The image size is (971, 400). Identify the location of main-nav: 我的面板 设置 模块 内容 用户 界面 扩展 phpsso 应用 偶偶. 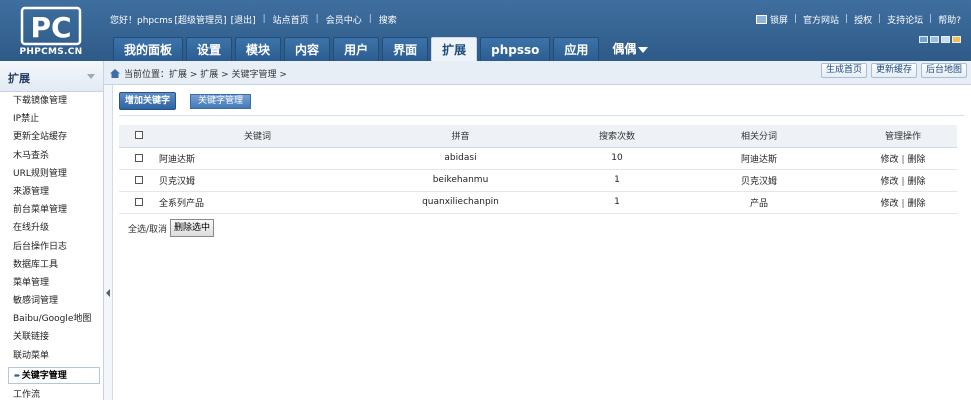
(385, 49).